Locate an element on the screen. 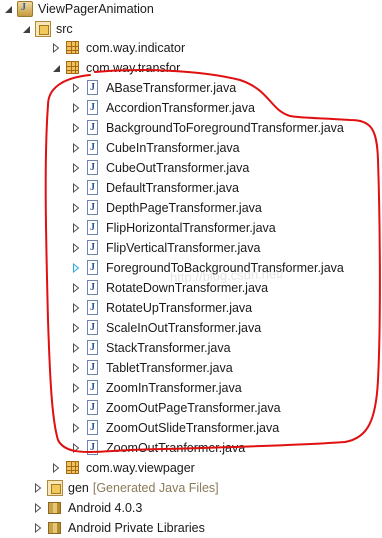 The width and height of the screenshot is (382, 538). tree-item-file: TabletTransformer.java is located at coordinates (226, 368).